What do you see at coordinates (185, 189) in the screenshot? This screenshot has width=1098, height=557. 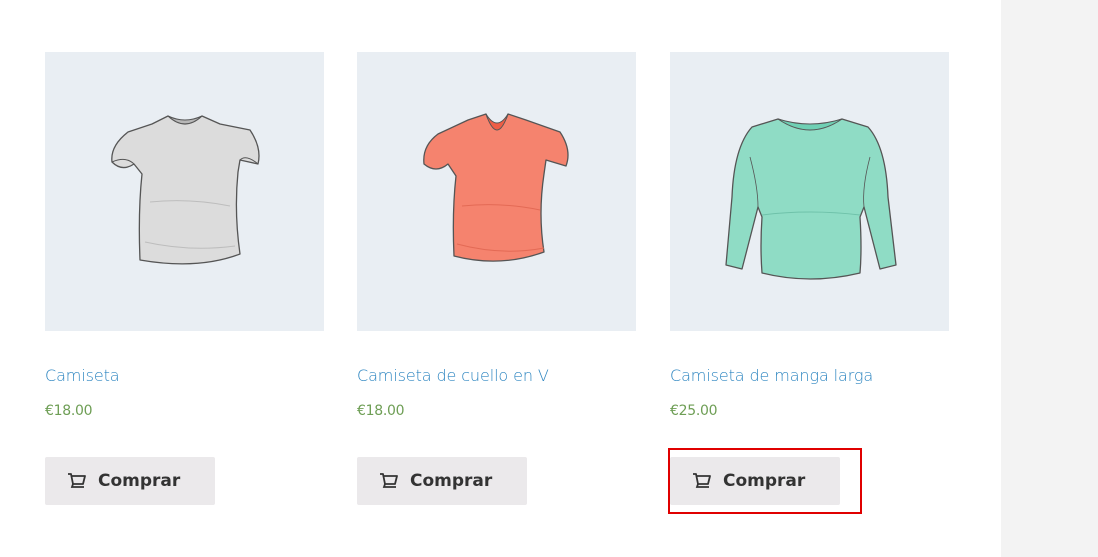 I see `tshirt-icon` at bounding box center [185, 189].